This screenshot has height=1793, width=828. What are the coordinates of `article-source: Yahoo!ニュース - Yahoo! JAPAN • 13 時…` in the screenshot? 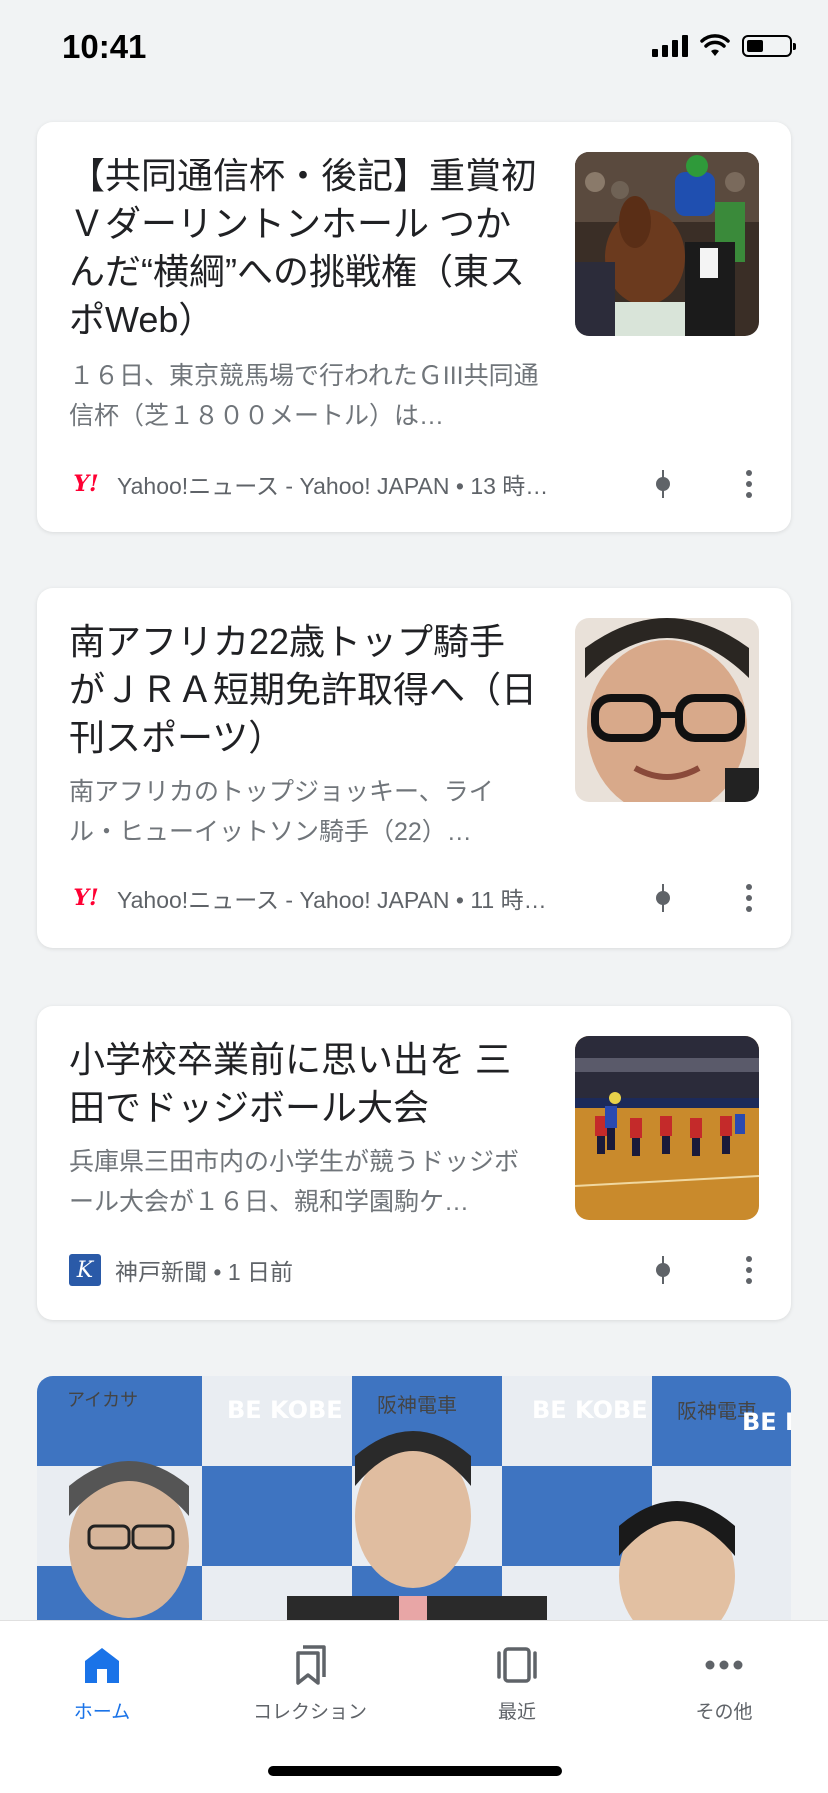 It's located at (332, 484).